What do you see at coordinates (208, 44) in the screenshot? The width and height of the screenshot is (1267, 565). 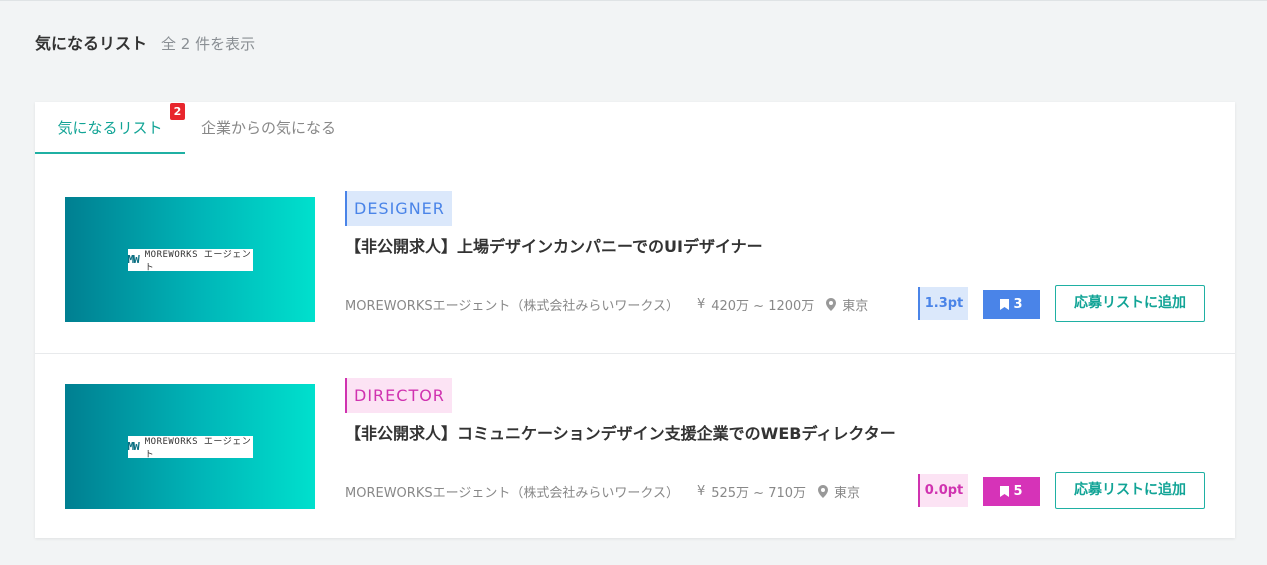 I see `result-count: 全 2 件を表示` at bounding box center [208, 44].